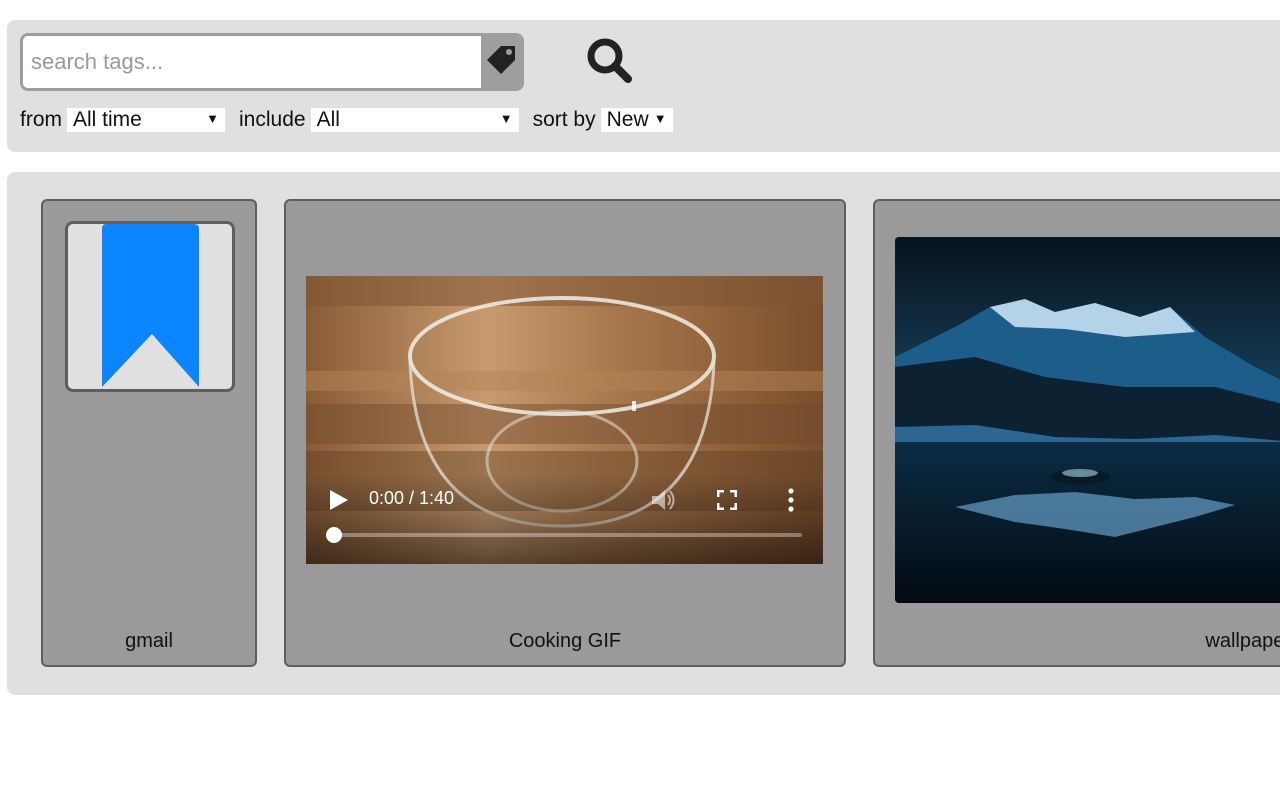 The height and width of the screenshot is (800, 1280). What do you see at coordinates (149, 433) in the screenshot?
I see `result-card-gmail: gmail` at bounding box center [149, 433].